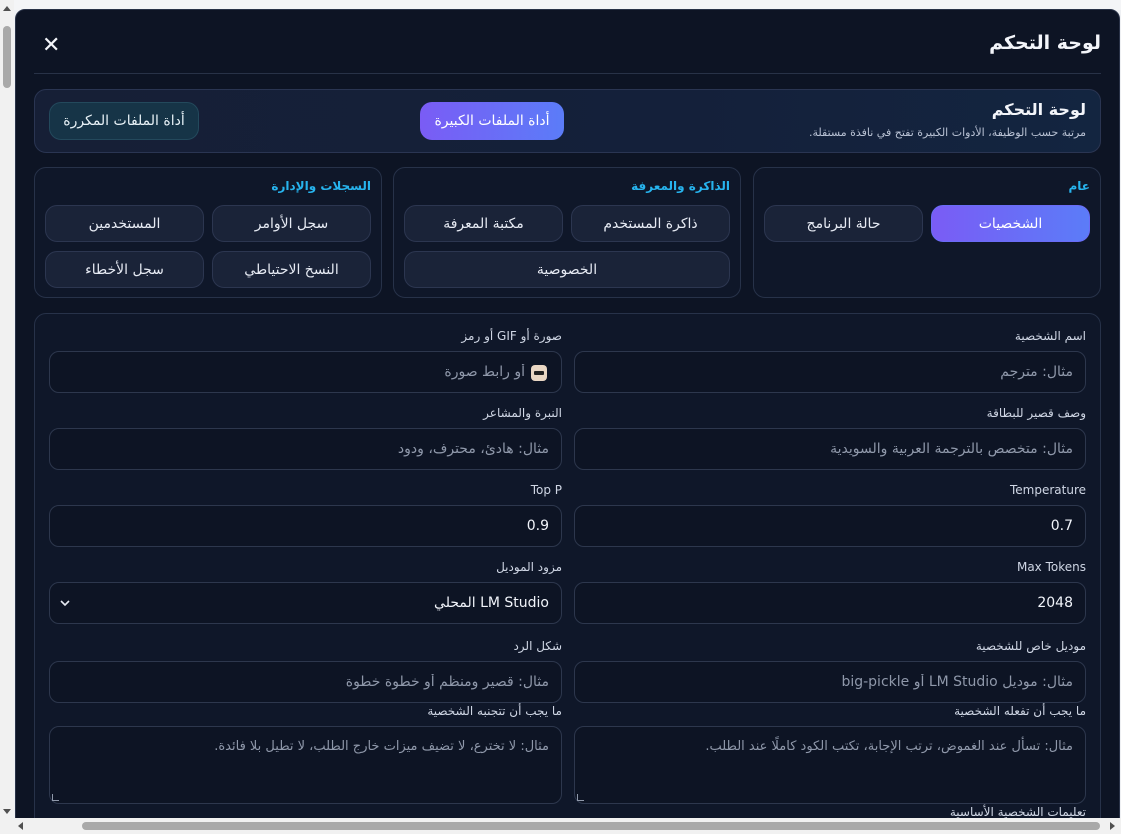  I want to click on persona-name-label: اسم الشخصية, so click(1050, 336).